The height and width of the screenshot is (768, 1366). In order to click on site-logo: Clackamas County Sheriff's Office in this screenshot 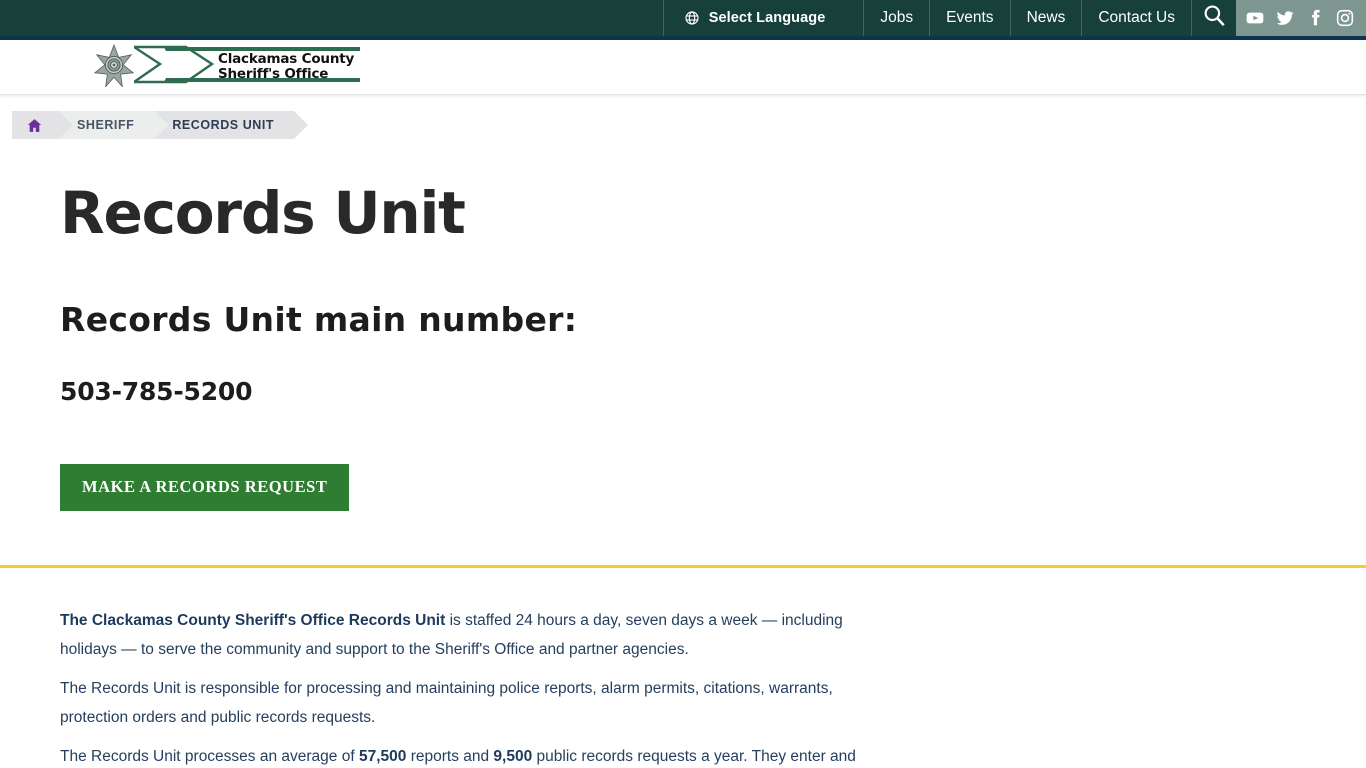, I will do `click(225, 67)`.